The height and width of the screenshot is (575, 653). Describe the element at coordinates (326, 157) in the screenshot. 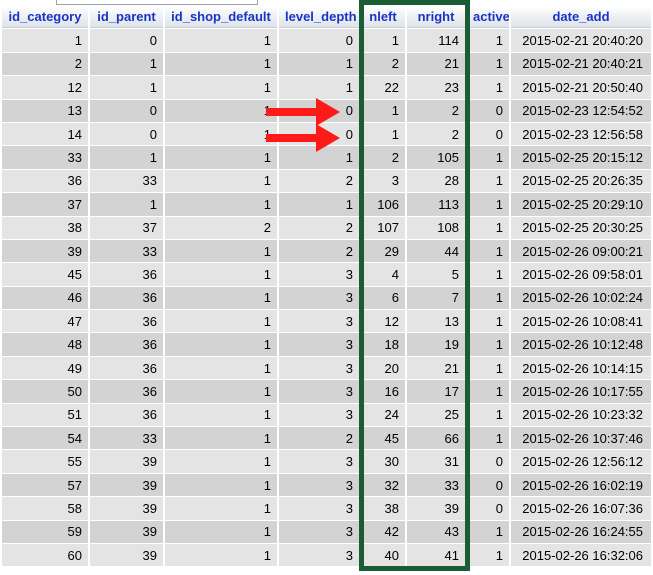

I see `table-row: 33 1 1 1 2 105 1 2015-02-25 20:15:12` at that location.